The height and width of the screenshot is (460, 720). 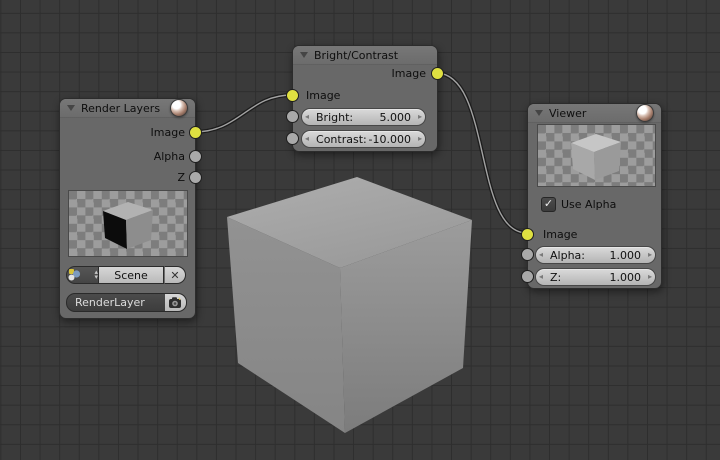 I want to click on input-socket-z, so click(x=527, y=276).